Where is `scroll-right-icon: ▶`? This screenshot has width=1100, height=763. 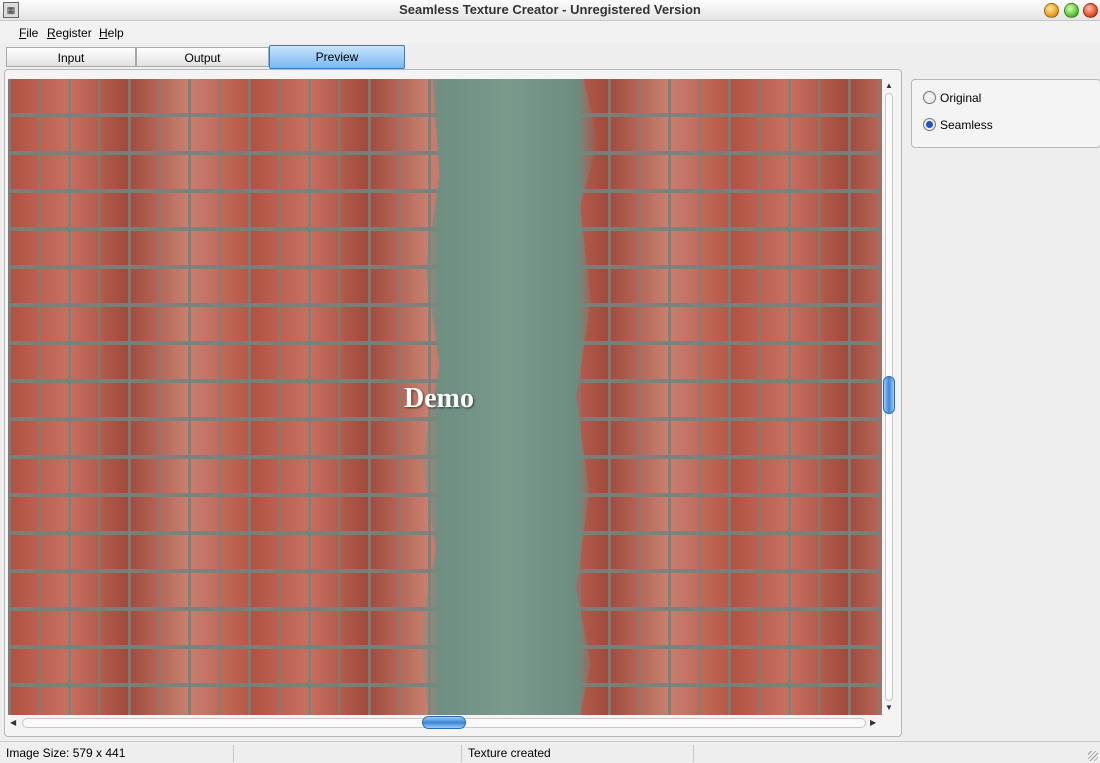
scroll-right-icon: ▶ is located at coordinates (873, 723).